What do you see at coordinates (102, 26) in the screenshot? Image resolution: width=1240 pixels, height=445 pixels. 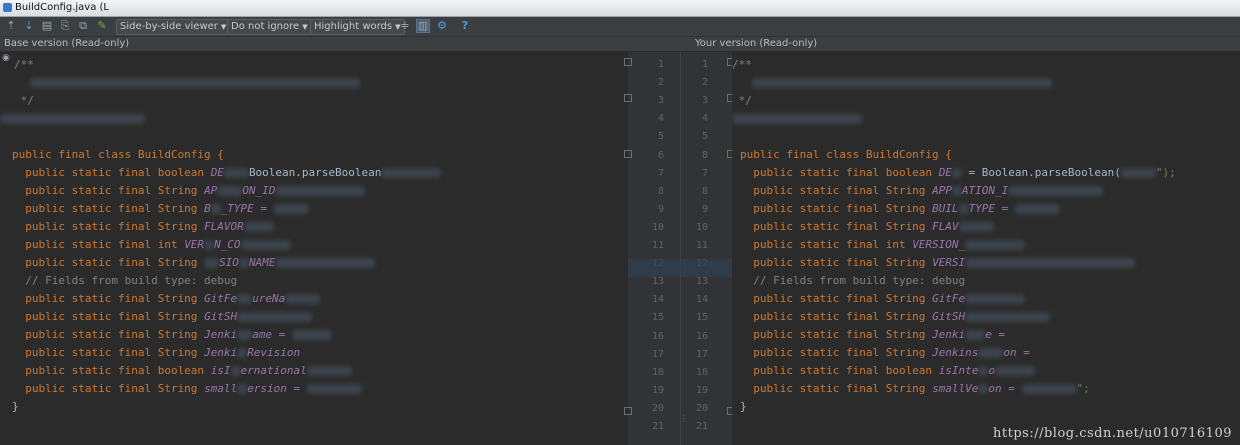 I see `edit-icon: ✎` at bounding box center [102, 26].